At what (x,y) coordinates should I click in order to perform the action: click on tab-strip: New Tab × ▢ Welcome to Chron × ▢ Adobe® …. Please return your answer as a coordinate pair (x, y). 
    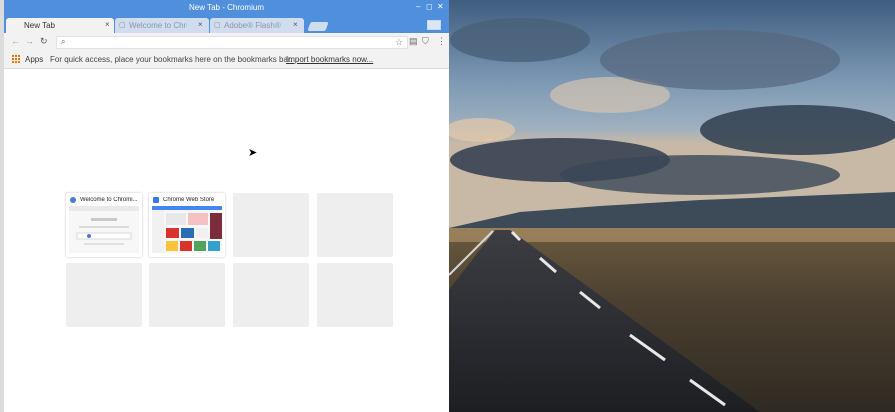
    Looking at the image, I should click on (226, 24).